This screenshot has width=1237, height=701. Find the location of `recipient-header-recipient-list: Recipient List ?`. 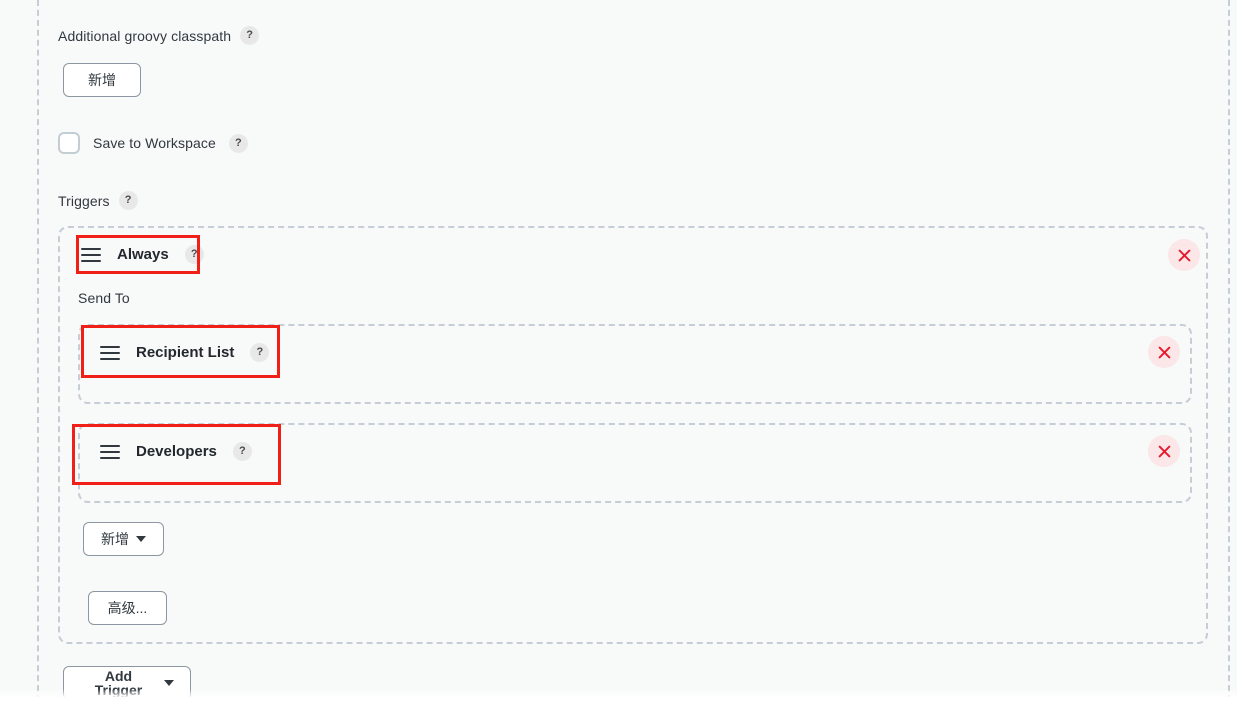

recipient-header-recipient-list: Recipient List ? is located at coordinates (185, 352).